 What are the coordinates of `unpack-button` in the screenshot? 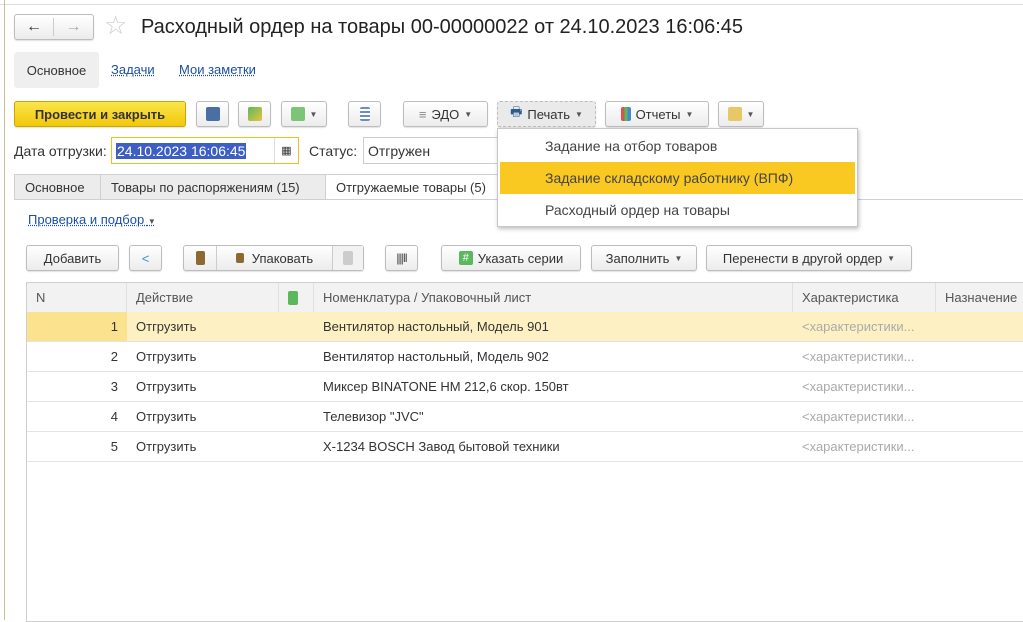 It's located at (200, 258).